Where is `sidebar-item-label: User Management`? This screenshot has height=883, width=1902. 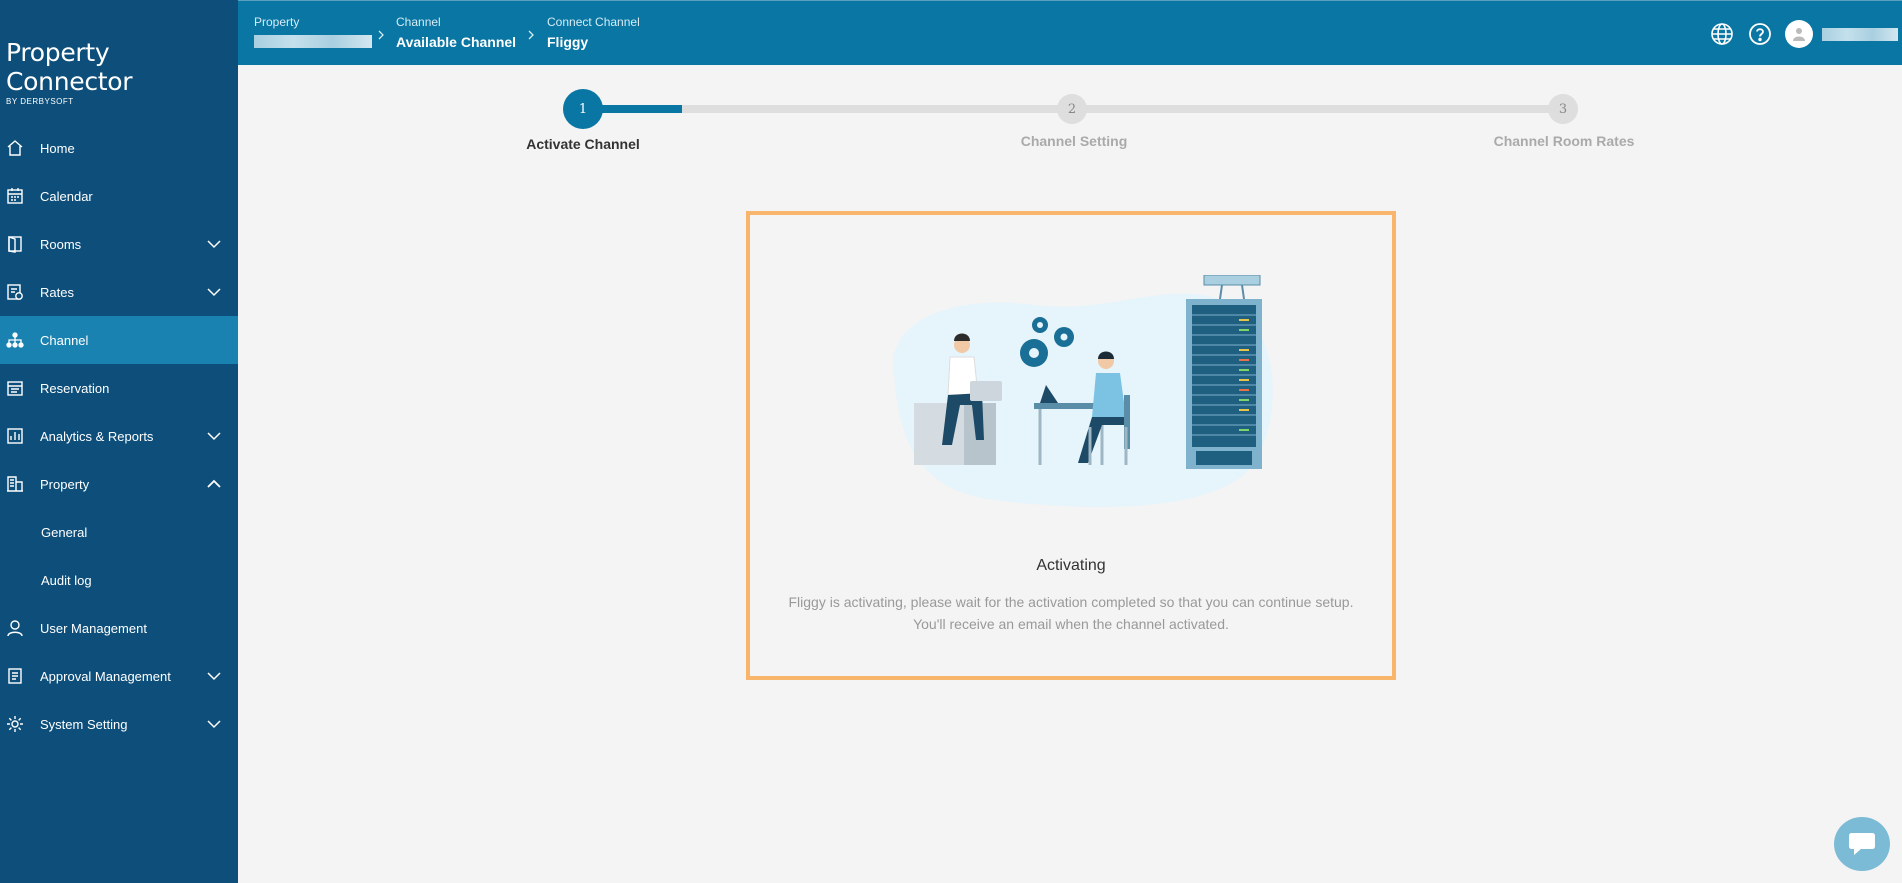
sidebar-item-label: User Management is located at coordinates (93, 628).